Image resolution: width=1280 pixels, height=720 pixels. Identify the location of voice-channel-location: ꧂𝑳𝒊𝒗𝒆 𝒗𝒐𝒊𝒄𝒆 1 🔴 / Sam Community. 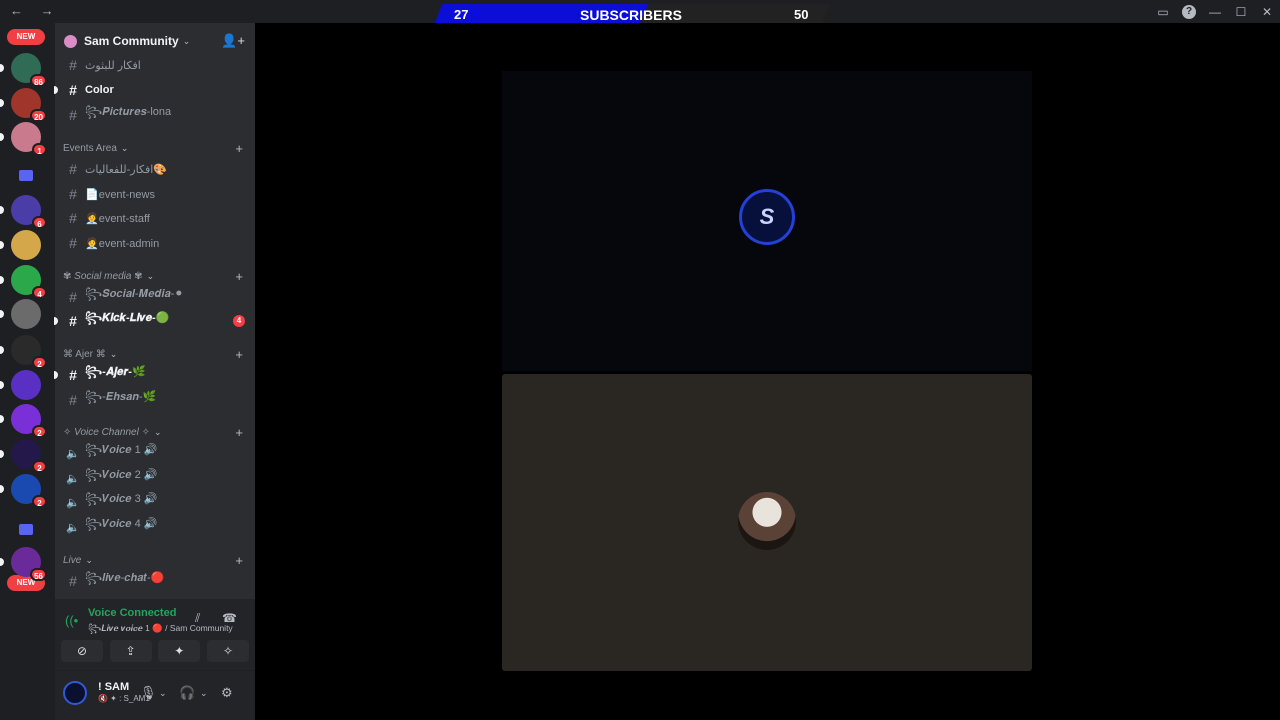
(160, 630).